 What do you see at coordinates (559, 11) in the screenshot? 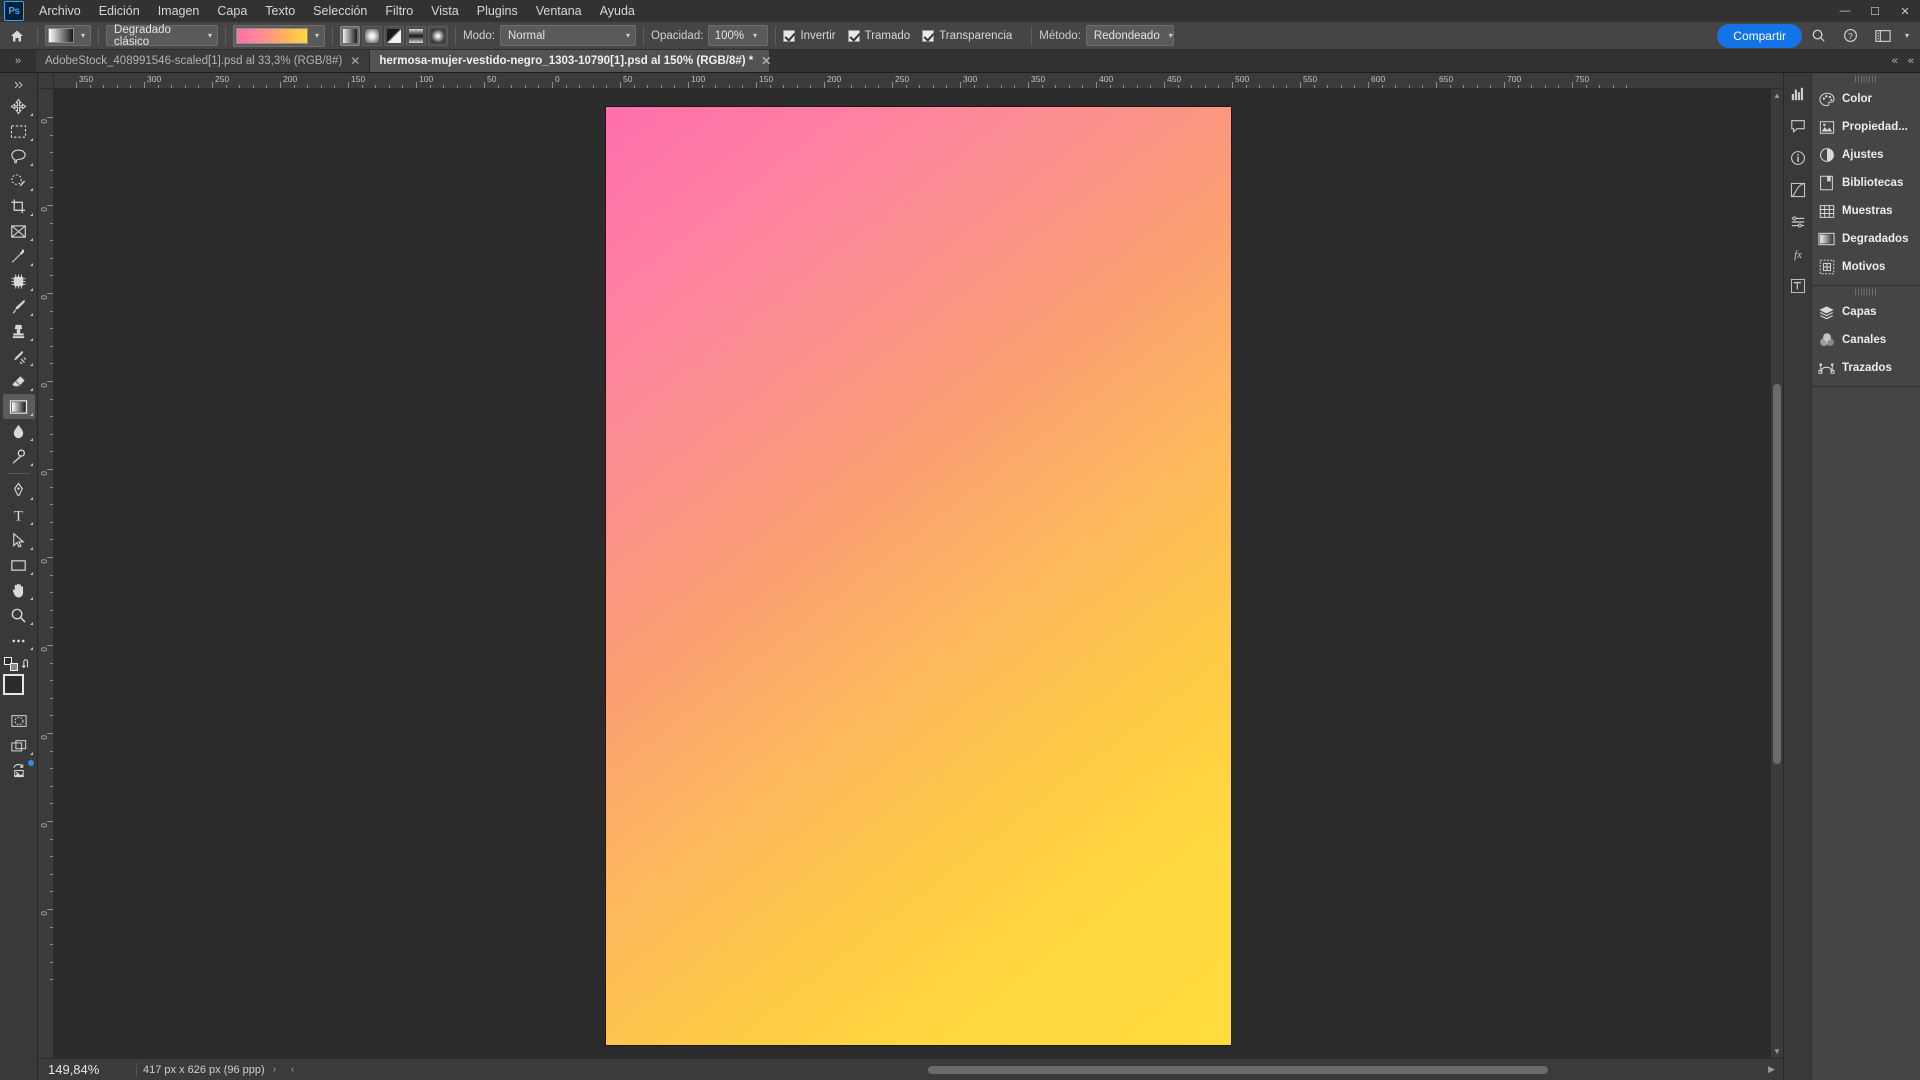
I see `menu-ventana: Ventana` at bounding box center [559, 11].